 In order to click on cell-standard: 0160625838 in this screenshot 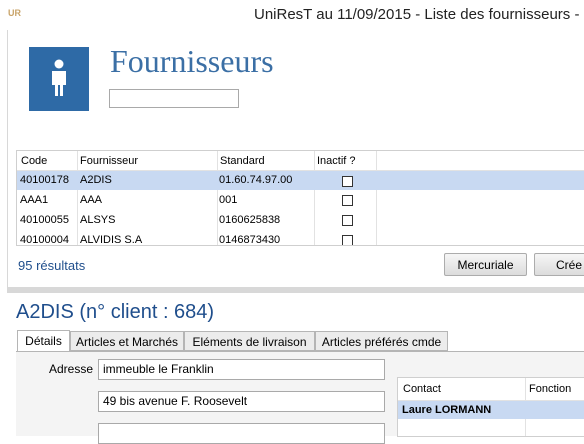, I will do `click(250, 220)`.